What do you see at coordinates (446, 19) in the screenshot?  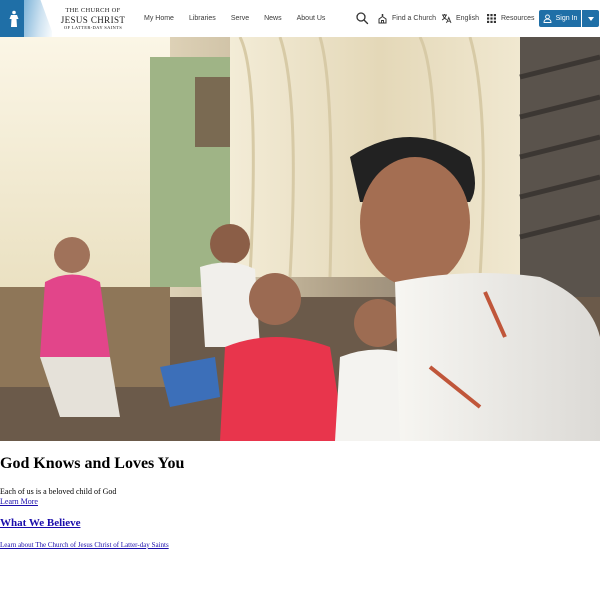 I see `translate-icon` at bounding box center [446, 19].